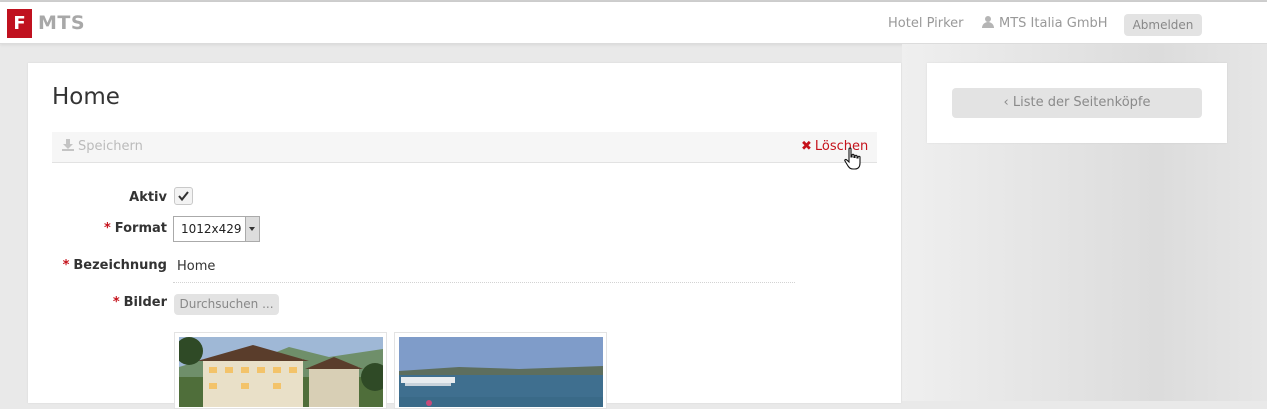  I want to click on hotel-link: Hotel Pirker, so click(926, 23).